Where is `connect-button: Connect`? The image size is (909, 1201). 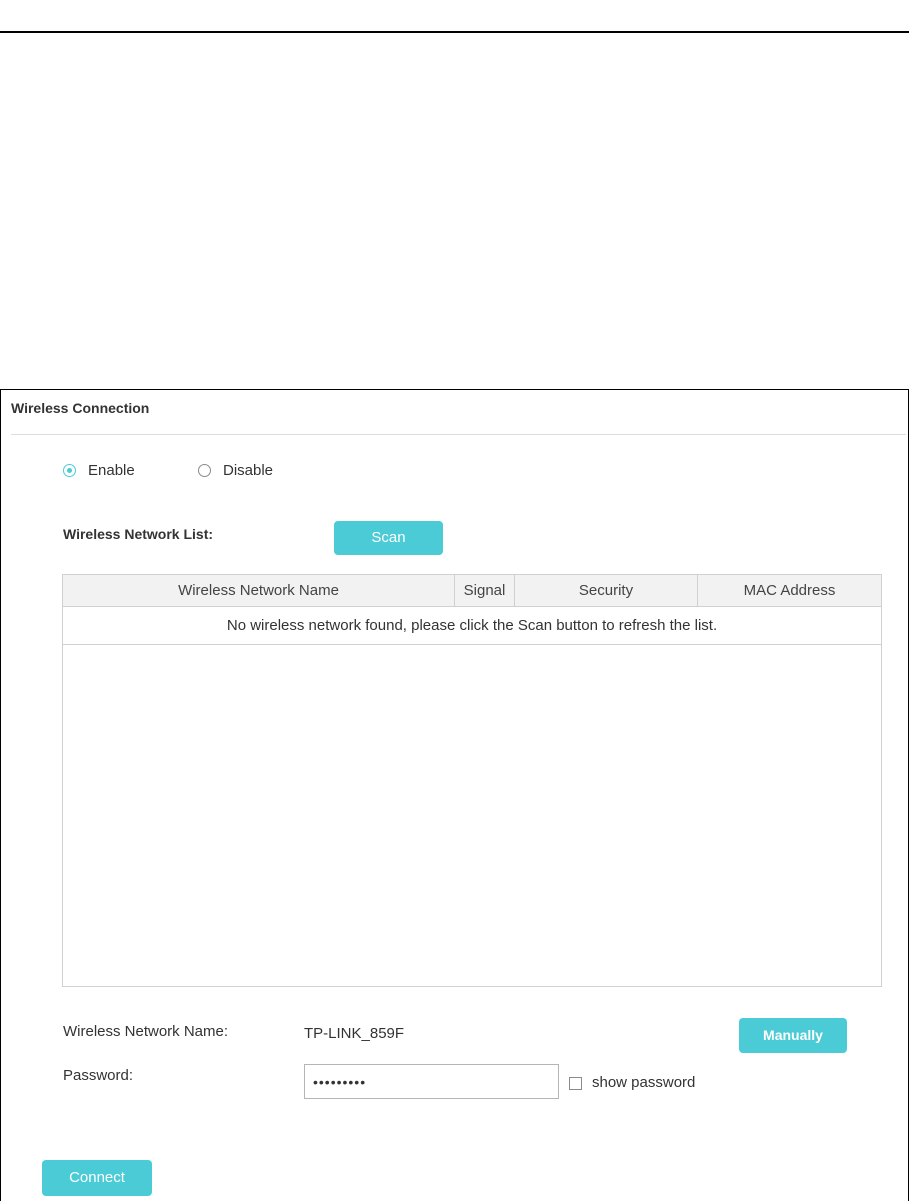
connect-button: Connect is located at coordinates (97, 1178).